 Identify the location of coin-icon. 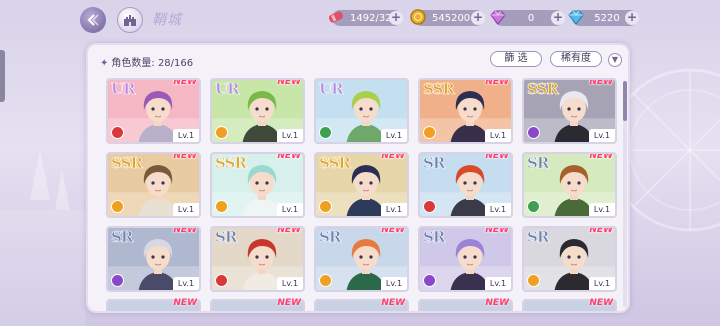
(418, 17).